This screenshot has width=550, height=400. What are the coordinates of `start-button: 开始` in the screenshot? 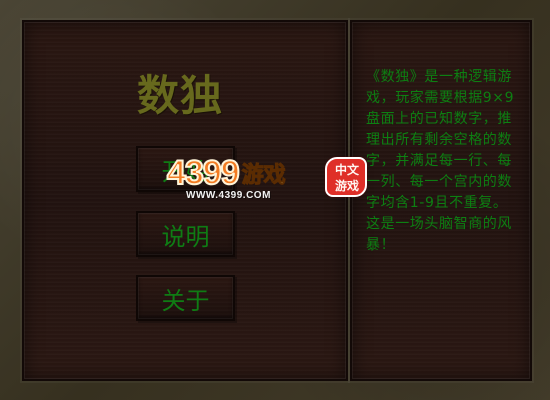 It's located at (185, 169).